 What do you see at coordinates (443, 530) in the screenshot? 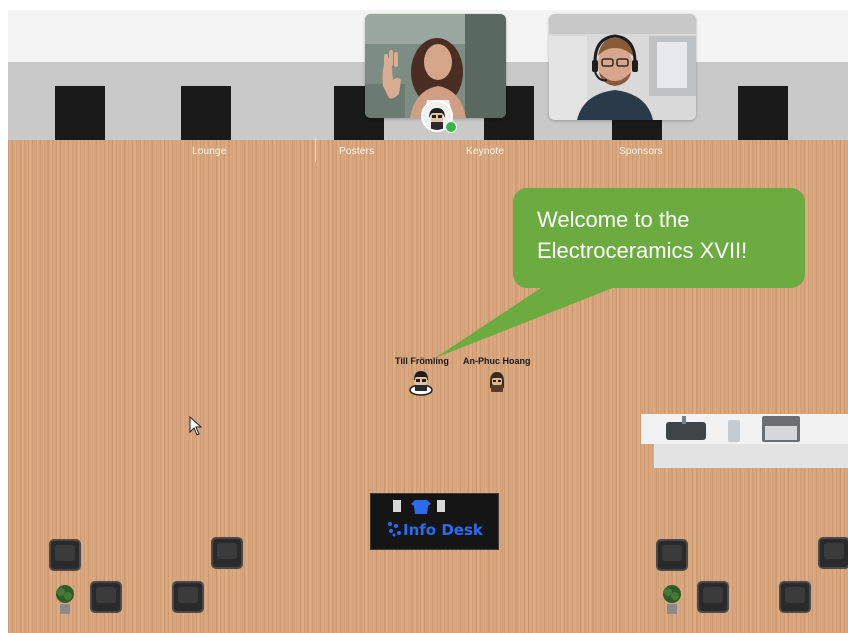
I see `info-desk-label: Info Desk` at bounding box center [443, 530].